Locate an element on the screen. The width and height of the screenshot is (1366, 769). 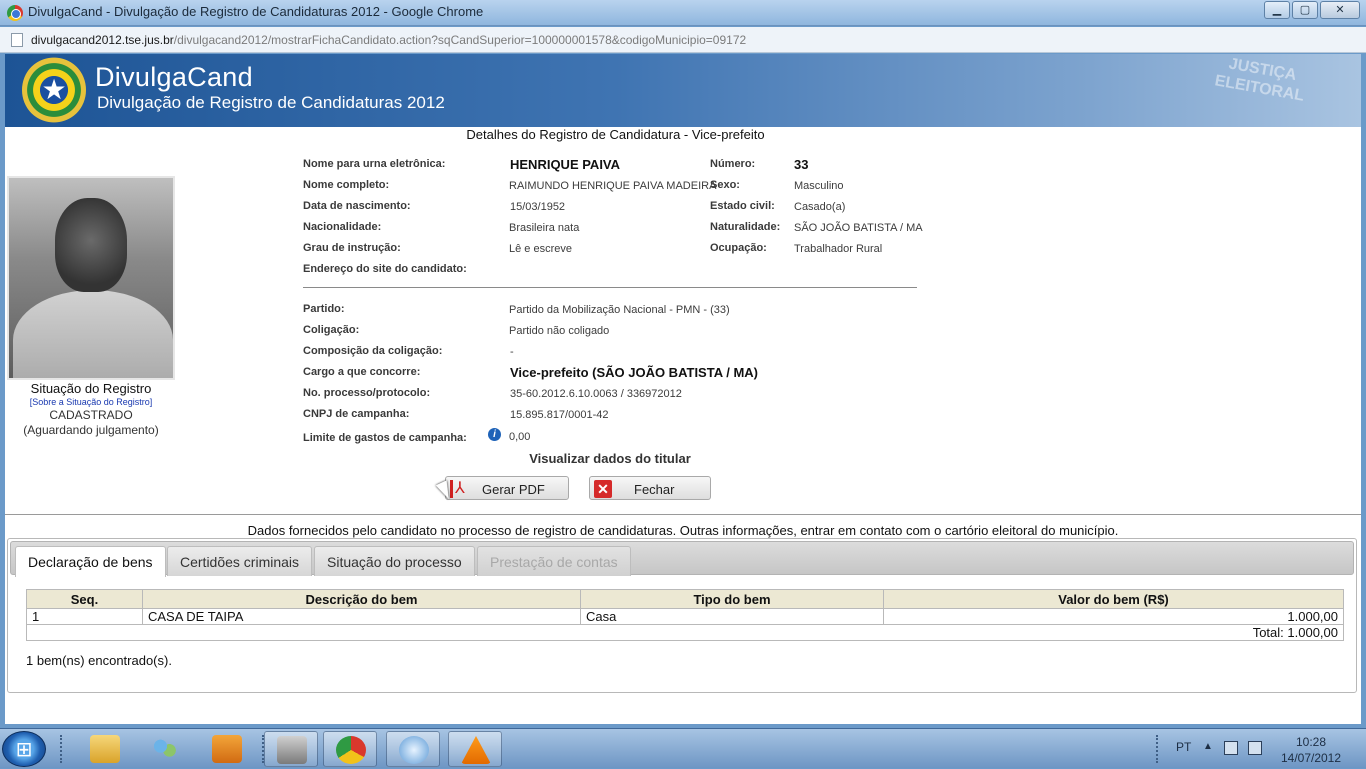
civil-value: Casado(a) is located at coordinates (820, 207).